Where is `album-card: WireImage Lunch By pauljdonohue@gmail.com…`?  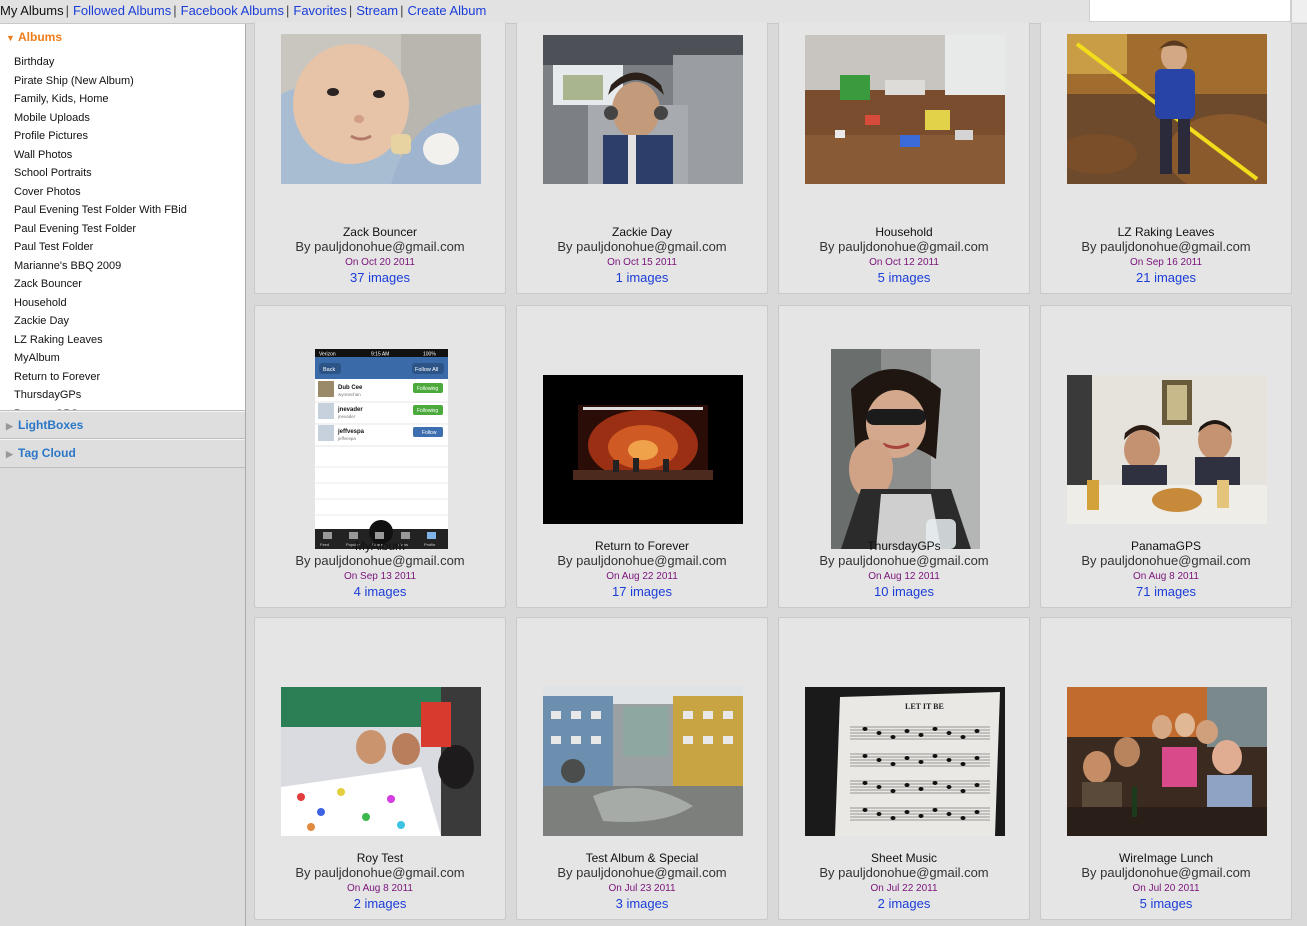
album-card: WireImage Lunch By pauljdonohue@gmail.com… is located at coordinates (1166, 768).